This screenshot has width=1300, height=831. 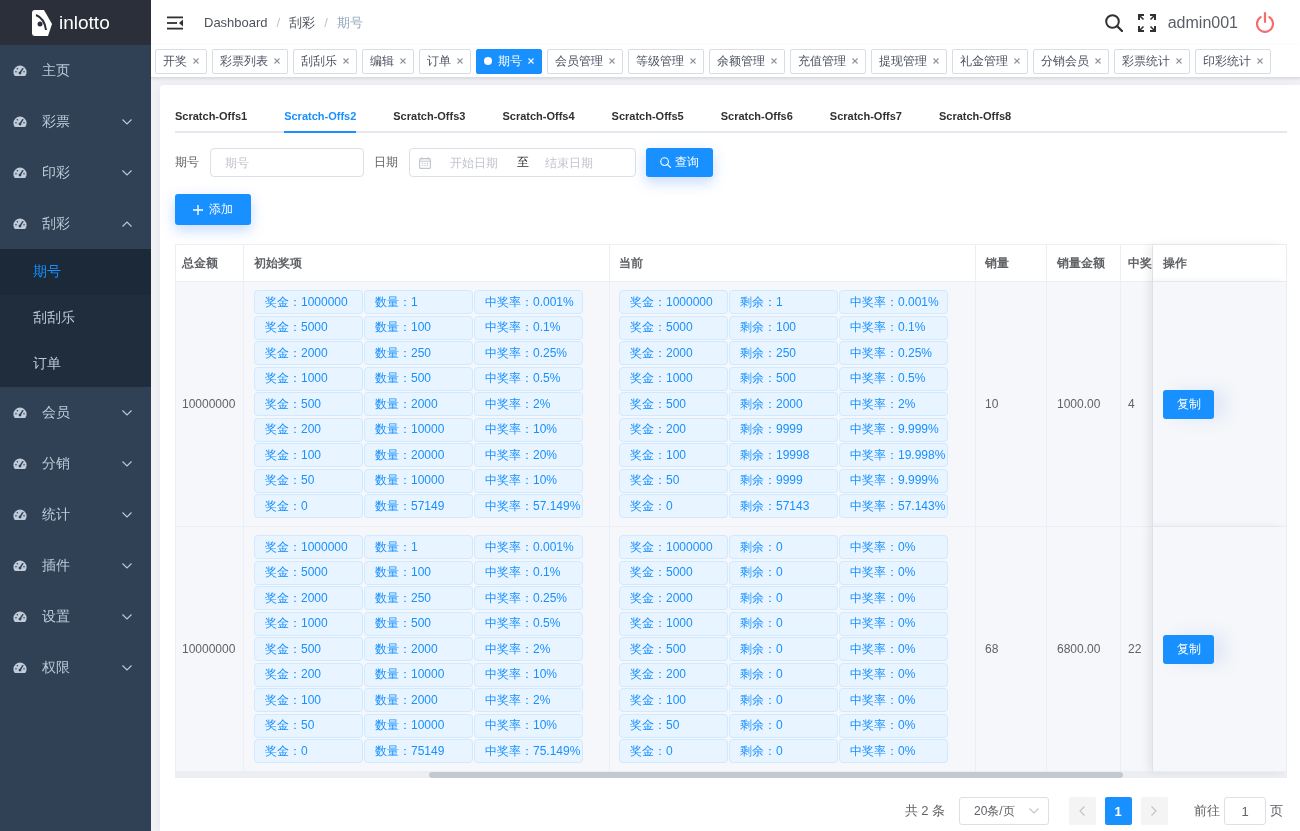 I want to click on page-tab: 会员管理, so click(x=585, y=61).